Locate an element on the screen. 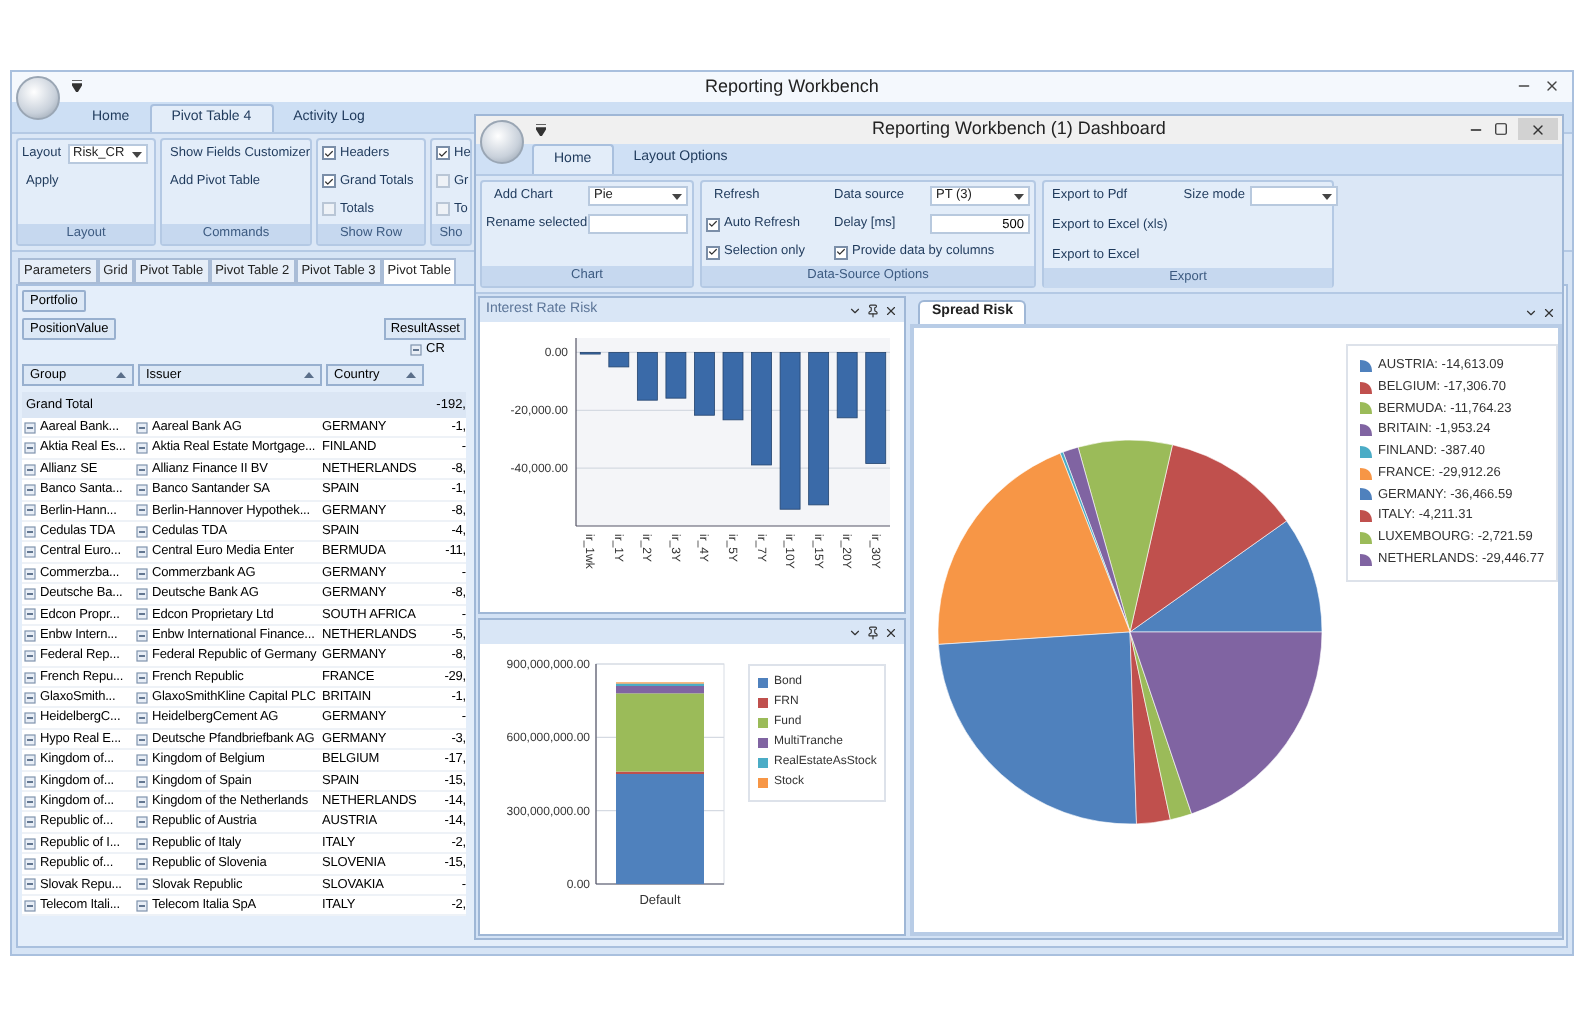 The image size is (1580, 1032). window-title: Reporting Workbench is located at coordinates (792, 86).